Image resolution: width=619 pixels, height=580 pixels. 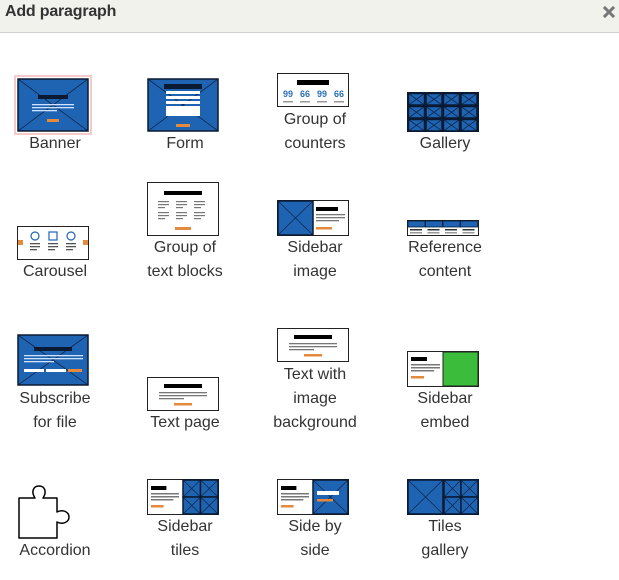 I want to click on paragraph-type-label: Reference, so click(x=445, y=247).